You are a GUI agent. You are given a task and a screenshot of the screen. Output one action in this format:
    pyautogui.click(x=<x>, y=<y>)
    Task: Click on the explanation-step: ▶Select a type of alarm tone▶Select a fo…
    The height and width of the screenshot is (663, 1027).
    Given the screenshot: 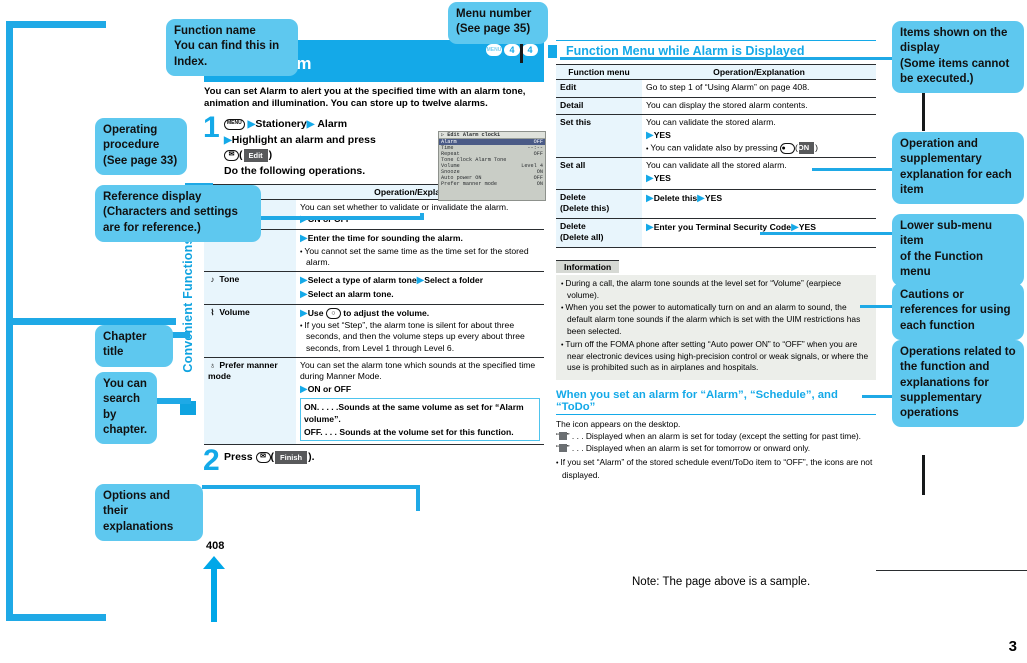 What is the action you would take?
    pyautogui.click(x=392, y=281)
    